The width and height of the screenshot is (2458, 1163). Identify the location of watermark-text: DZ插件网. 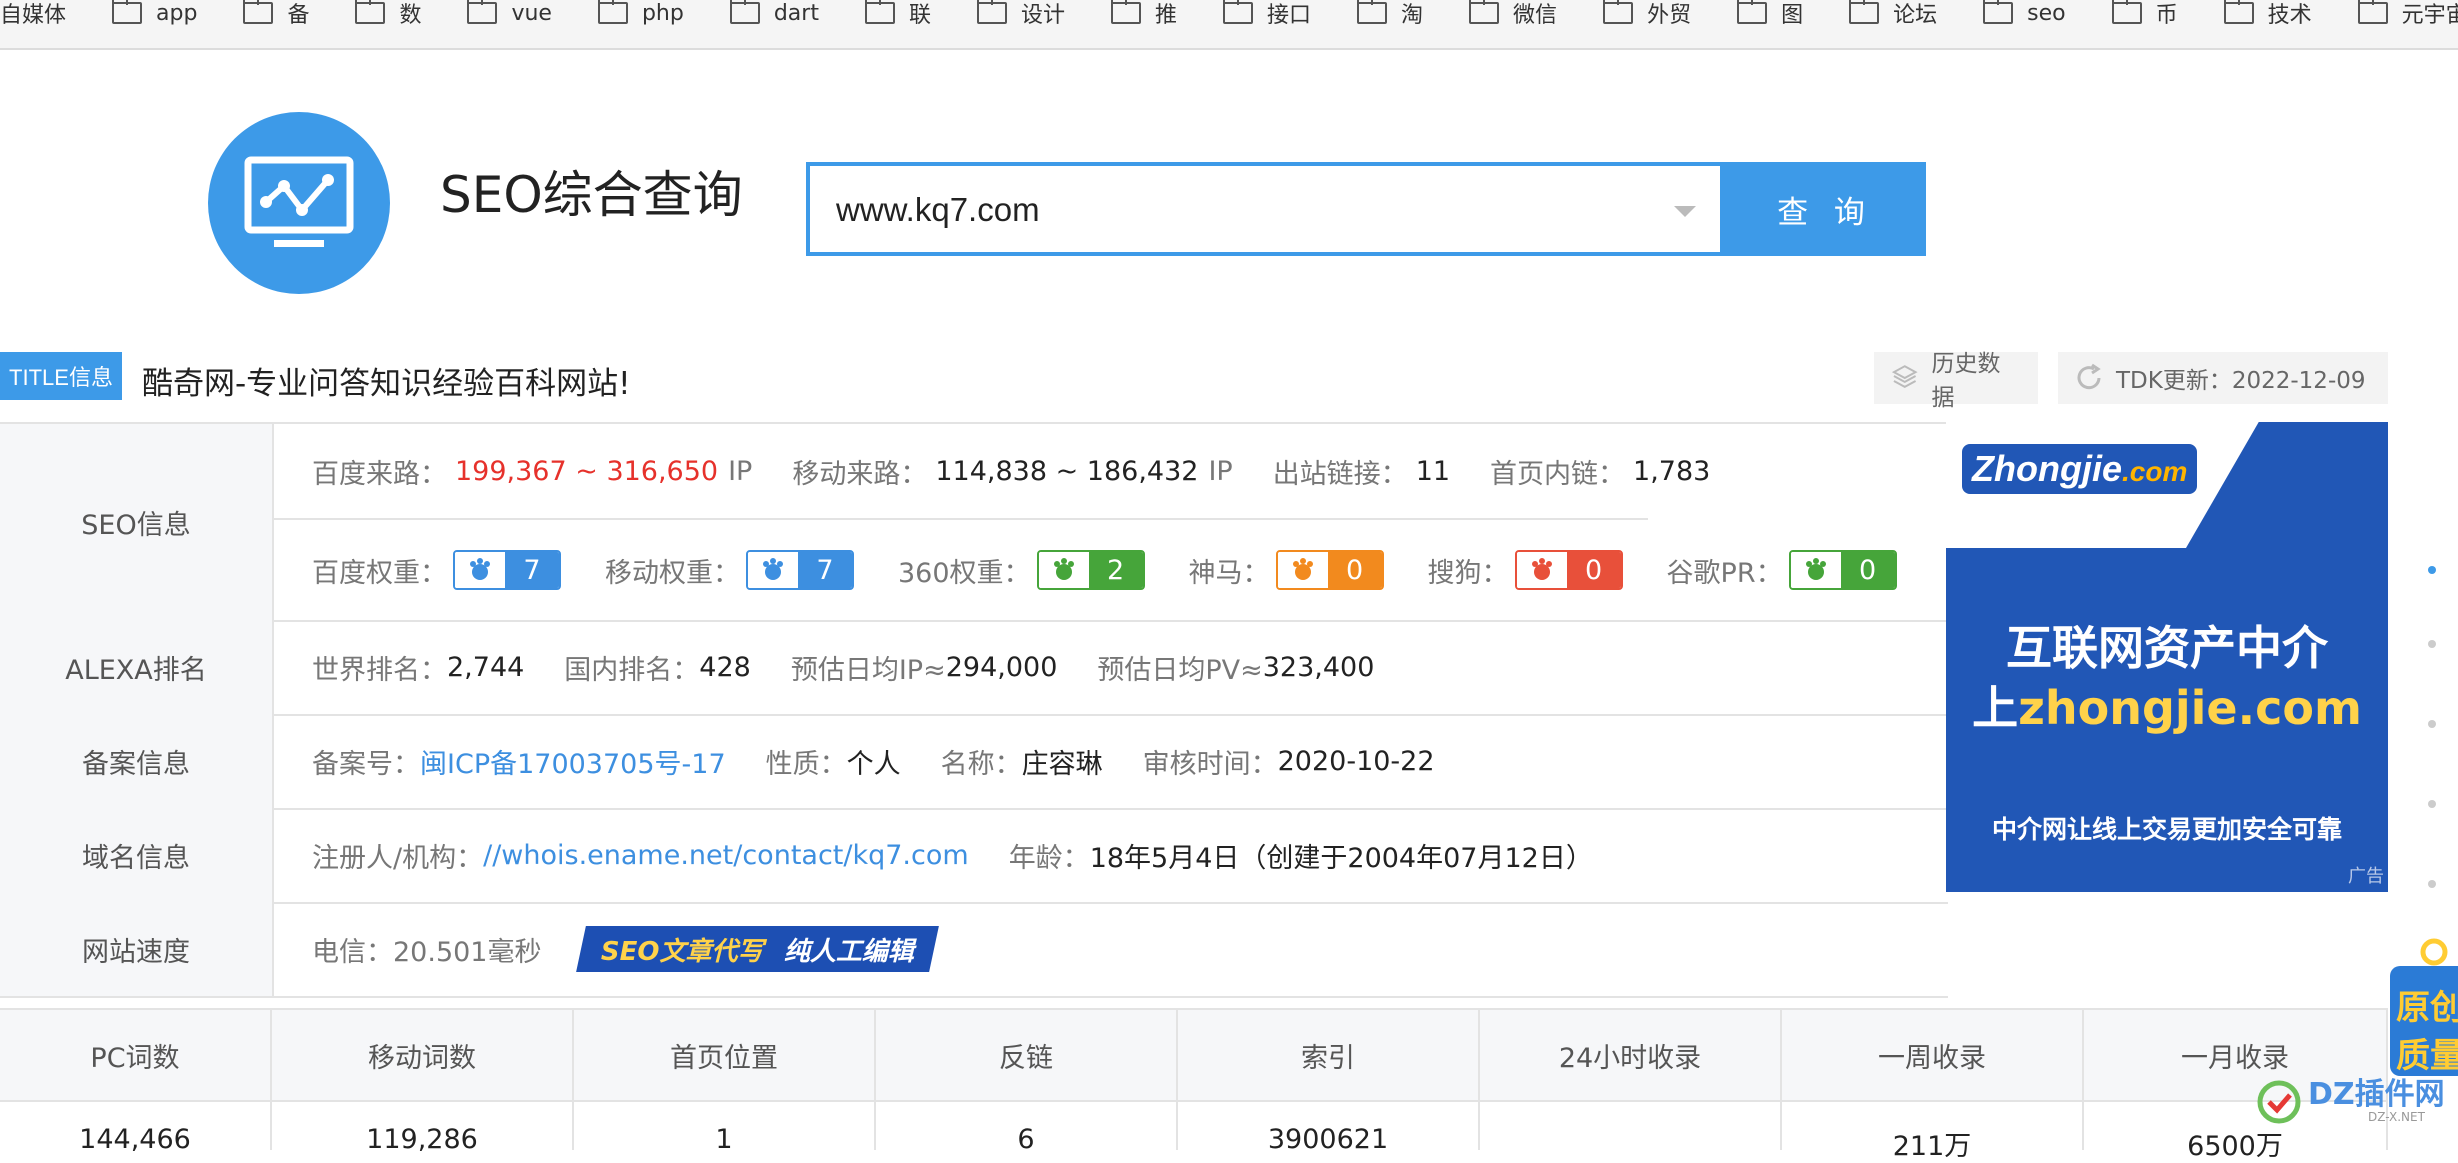
(2376, 1094).